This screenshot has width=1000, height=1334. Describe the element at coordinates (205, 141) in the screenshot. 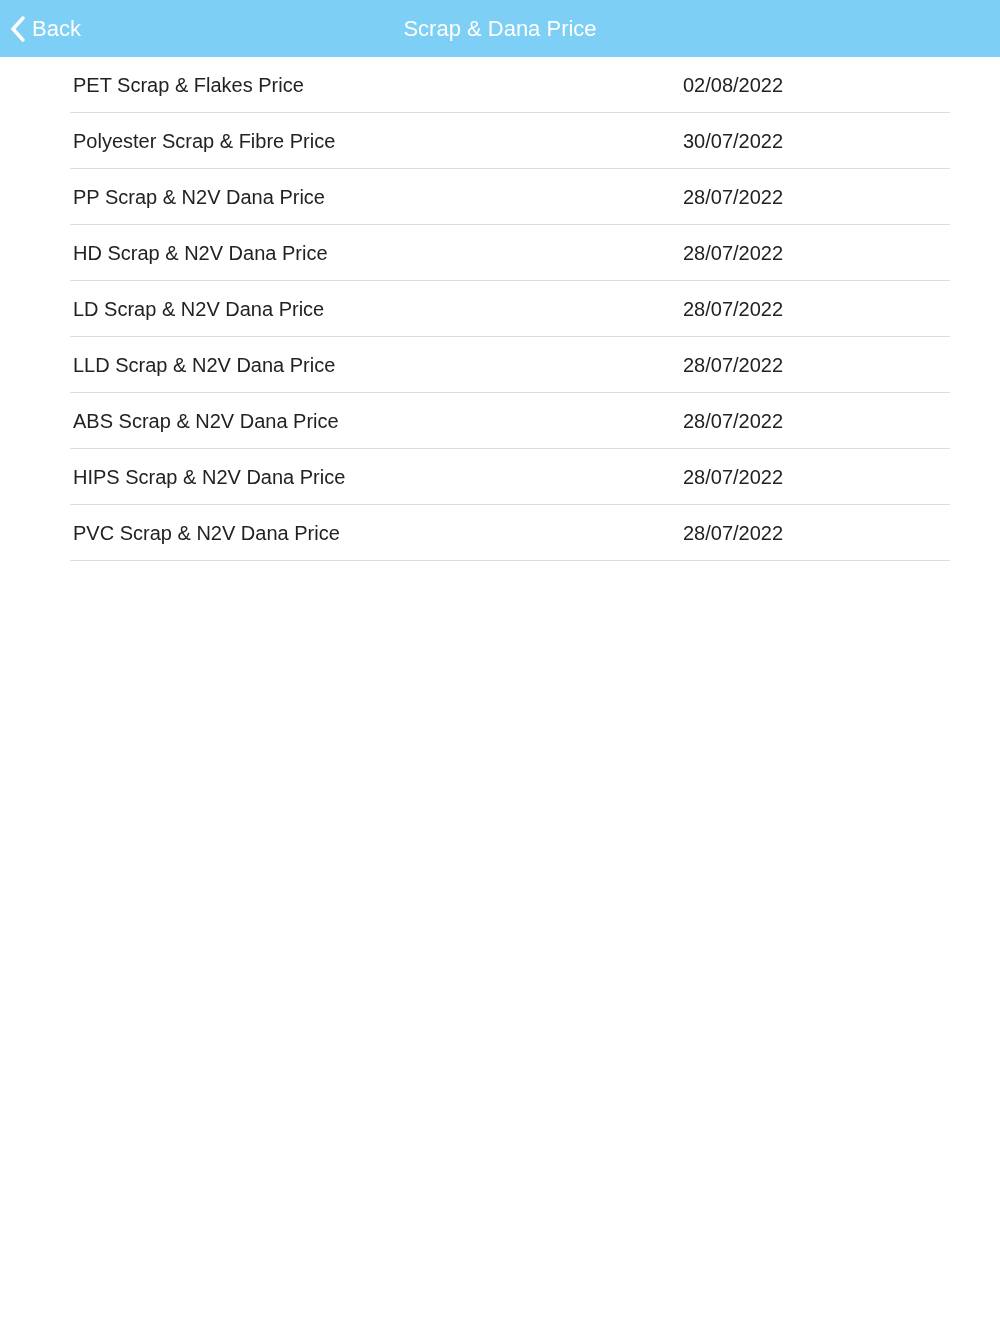

I see `item-name: Polyester Scrap & Fibre Price` at that location.